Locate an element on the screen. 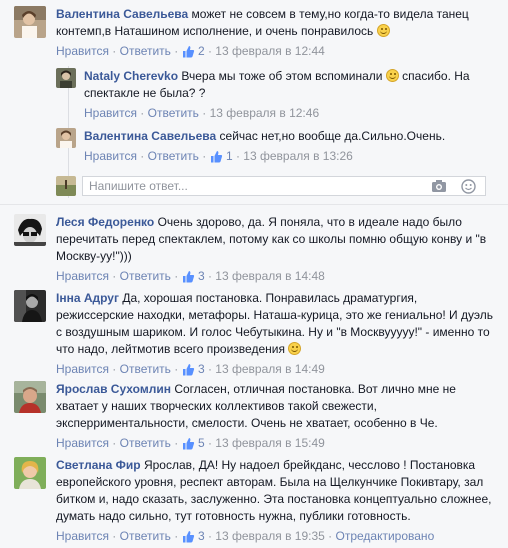  author-name: Леся Федоренко is located at coordinates (105, 222).